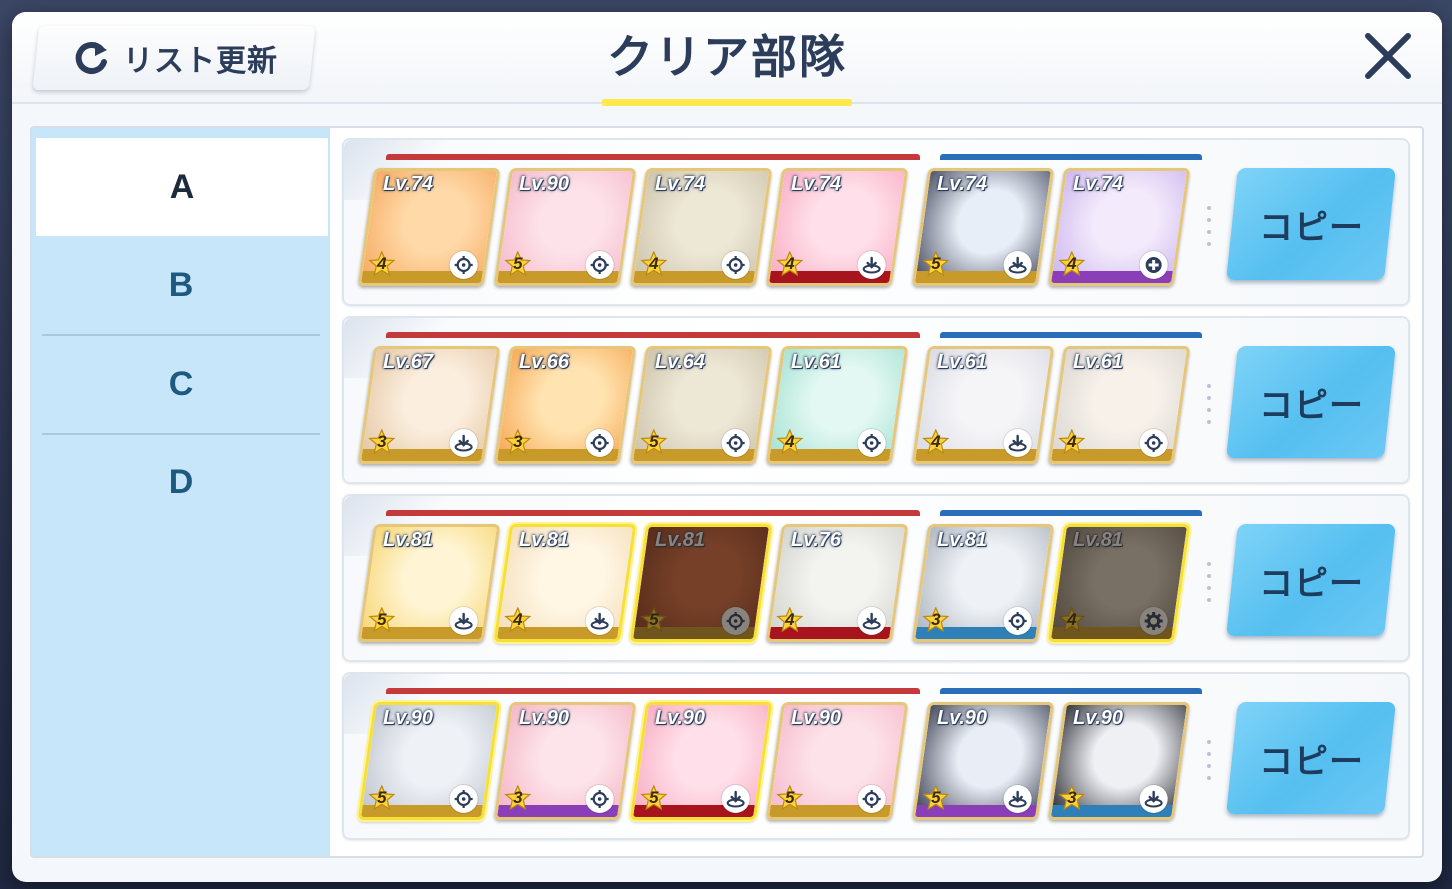  I want to click on special-student-card: Lv.81 3, so click(983, 583).